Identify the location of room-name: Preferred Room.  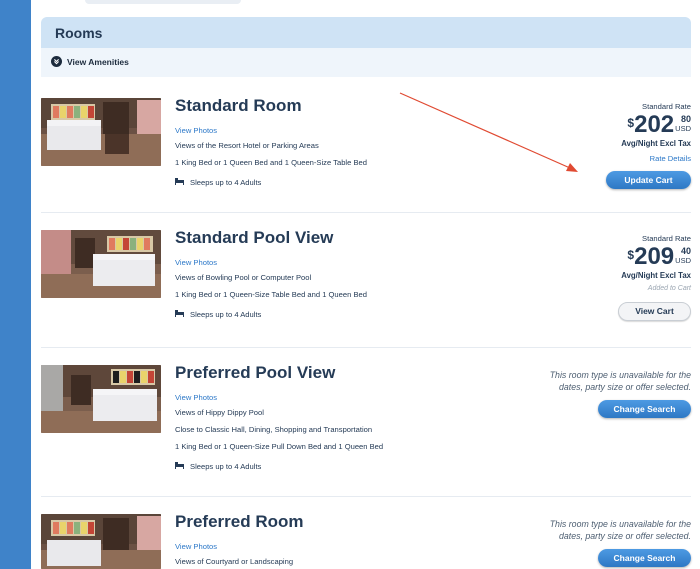
(239, 521).